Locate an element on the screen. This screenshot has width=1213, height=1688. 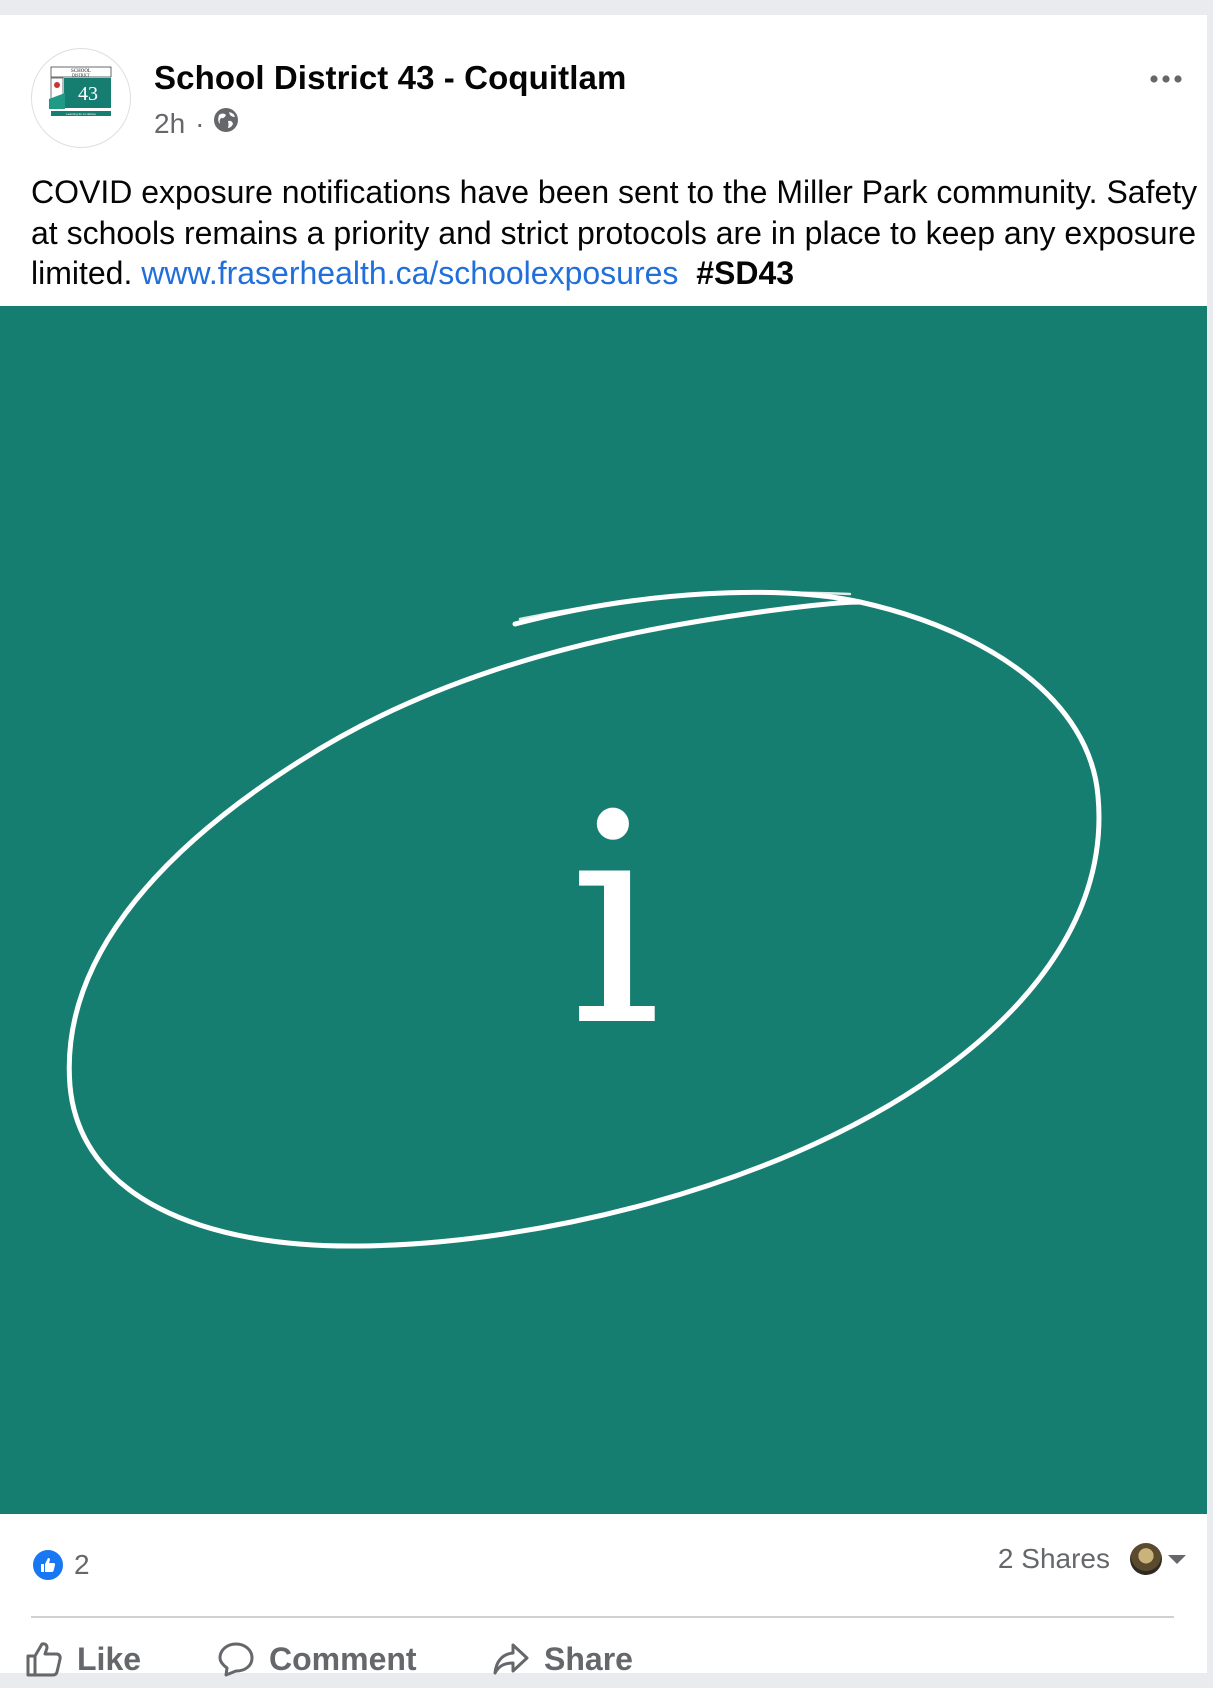
like-button: Like is located at coordinates (83, 1659).